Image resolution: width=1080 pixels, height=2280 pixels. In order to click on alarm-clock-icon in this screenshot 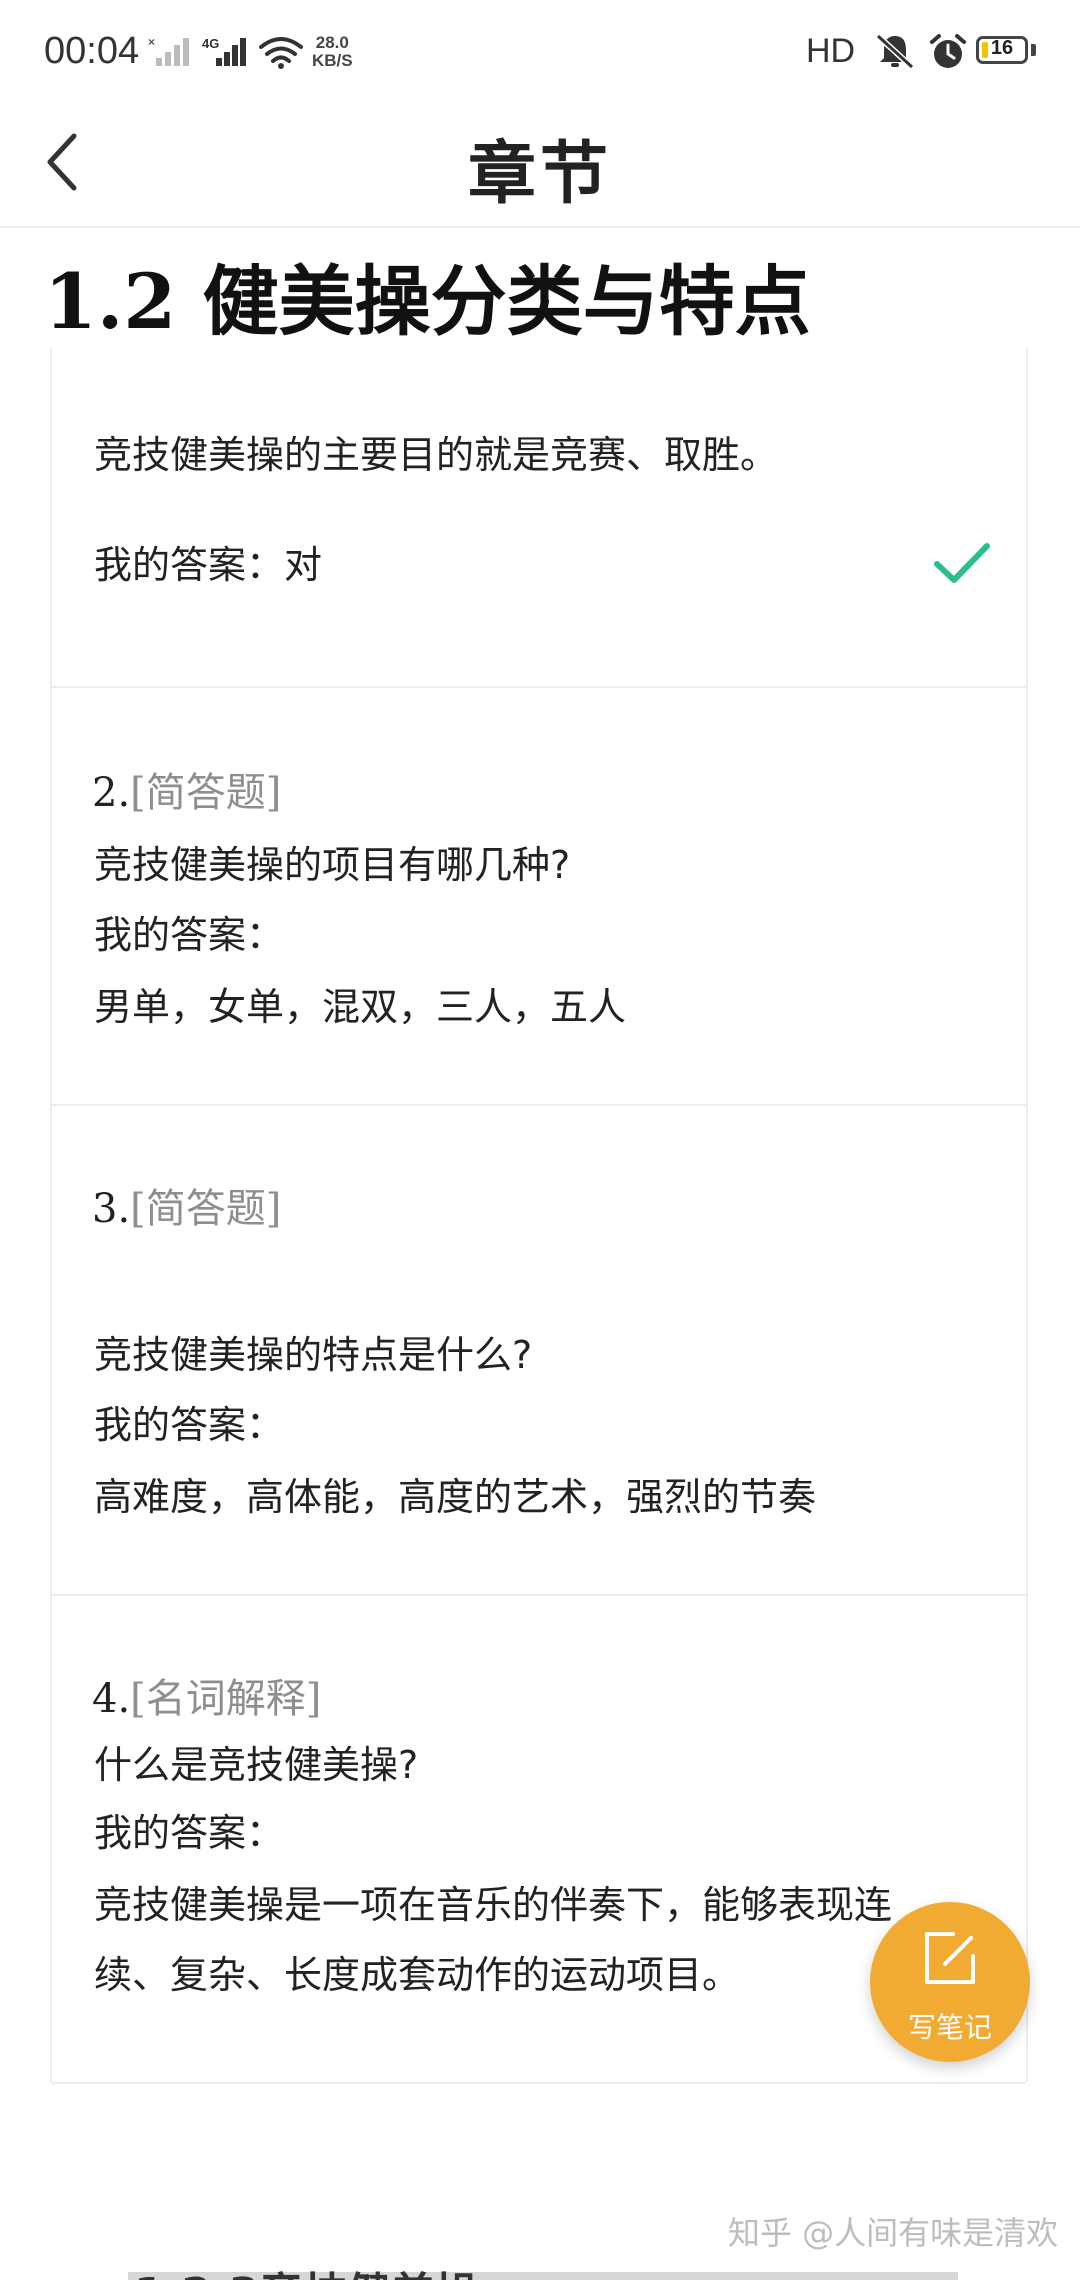, I will do `click(948, 51)`.